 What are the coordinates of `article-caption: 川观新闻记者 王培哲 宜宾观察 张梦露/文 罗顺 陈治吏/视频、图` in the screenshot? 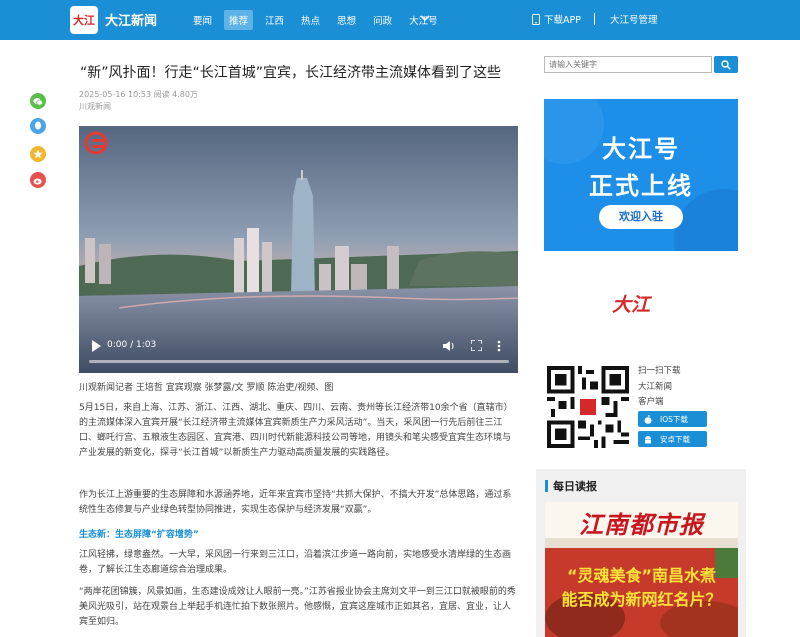 It's located at (206, 388).